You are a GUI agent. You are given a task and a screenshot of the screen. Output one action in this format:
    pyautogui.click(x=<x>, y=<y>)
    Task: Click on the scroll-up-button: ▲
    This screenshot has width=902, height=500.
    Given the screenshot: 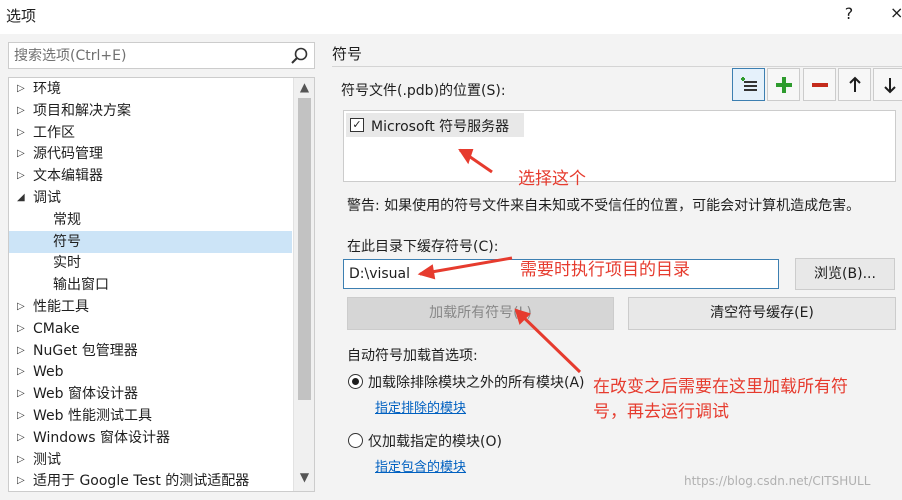 What is the action you would take?
    pyautogui.click(x=304, y=88)
    